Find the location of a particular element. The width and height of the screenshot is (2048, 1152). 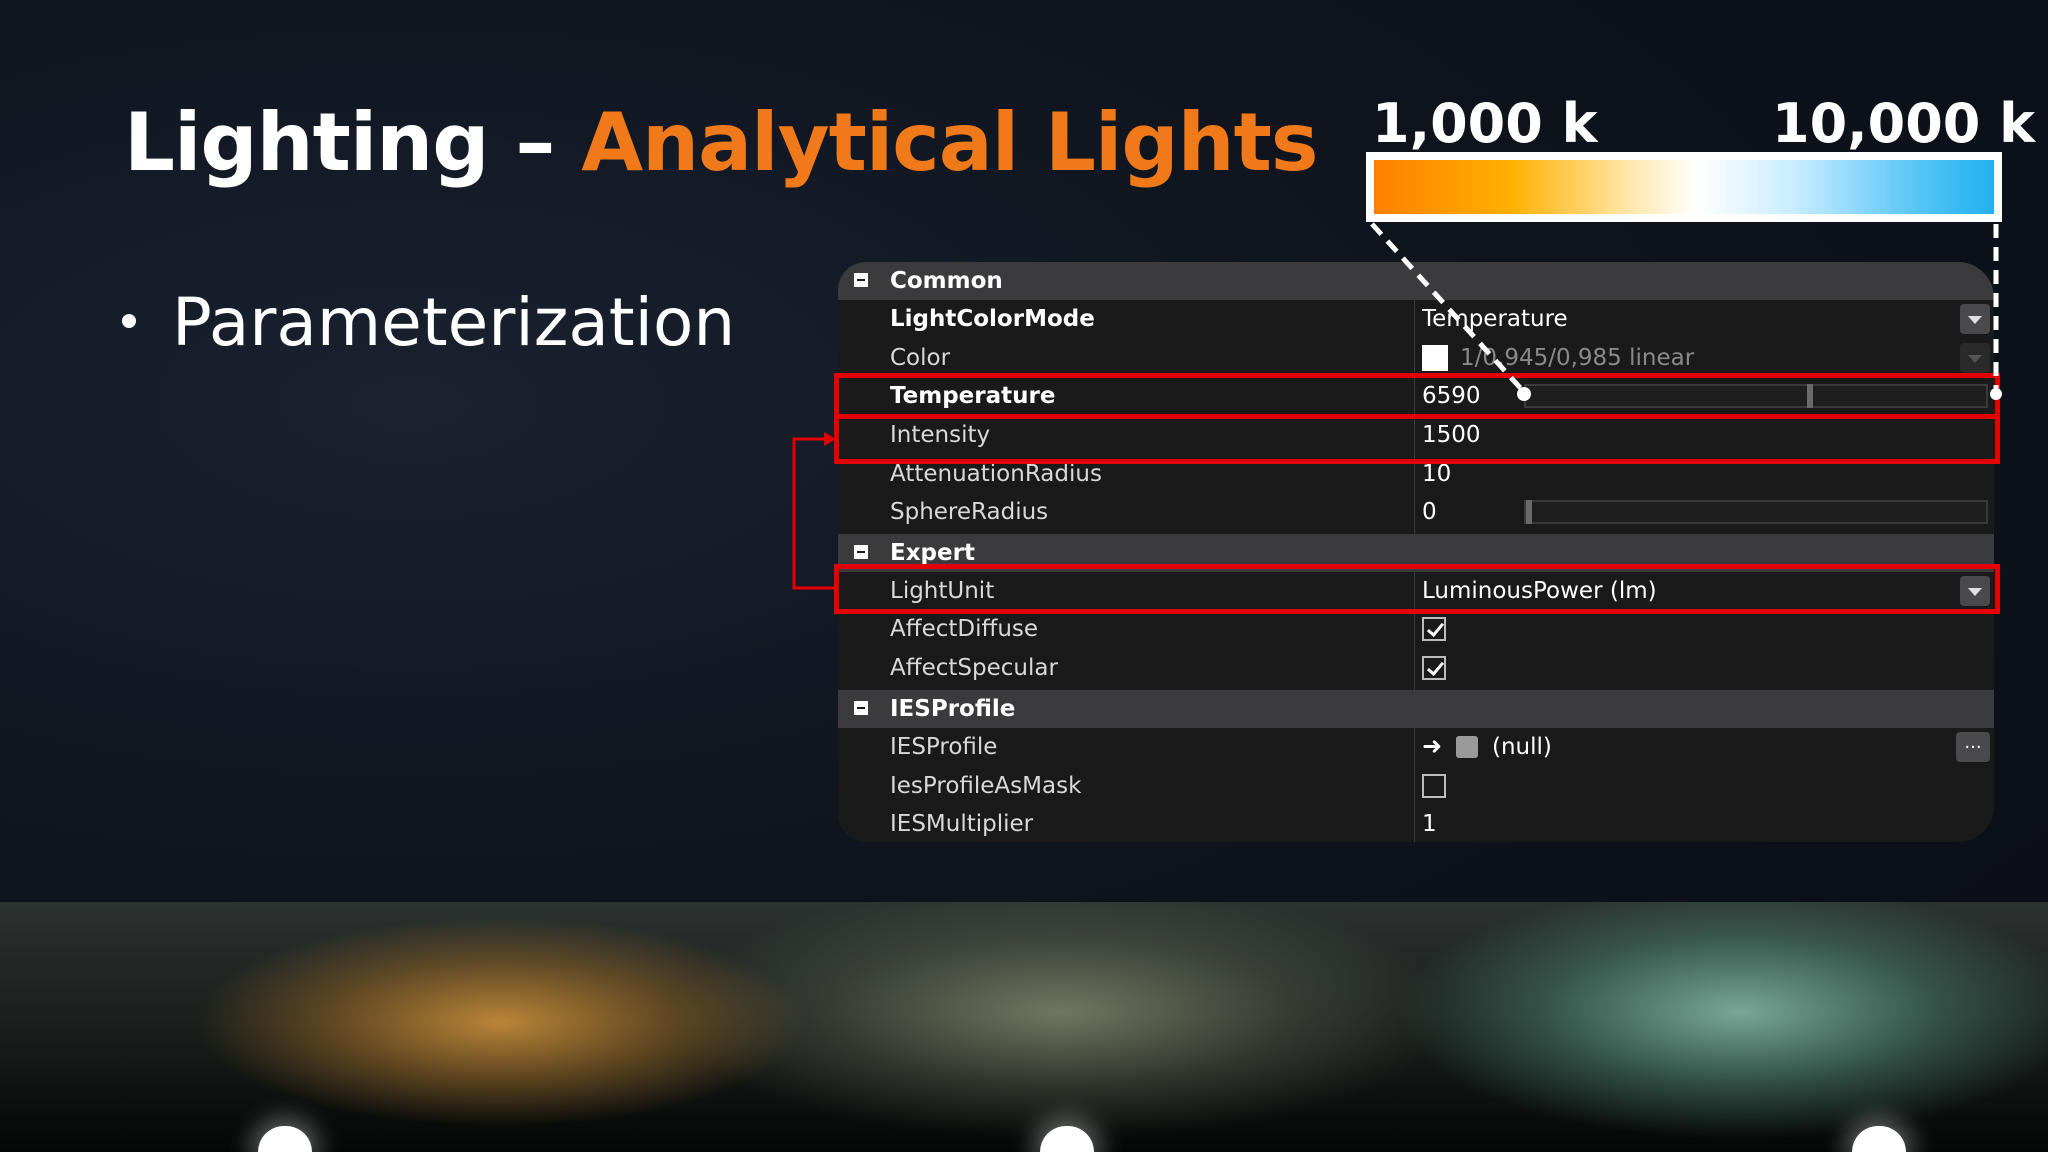

lamp-left is located at coordinates (285, 1139).